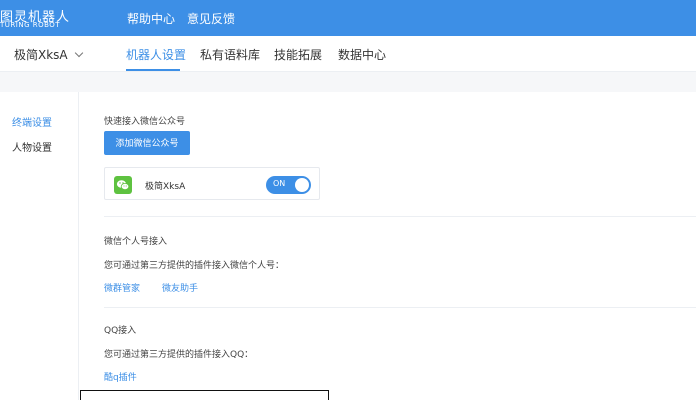 This screenshot has height=400, width=696. Describe the element at coordinates (32, 121) in the screenshot. I see `sidebar-item-terminal-settings: 终端设置` at that location.